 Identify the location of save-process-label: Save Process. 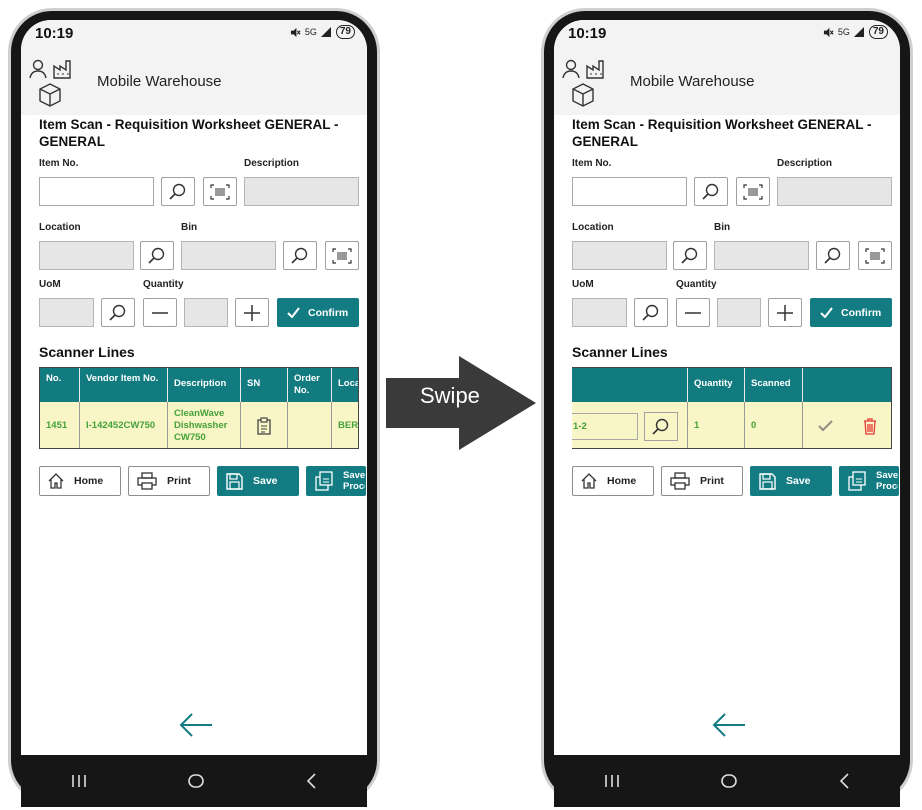
(887, 481).